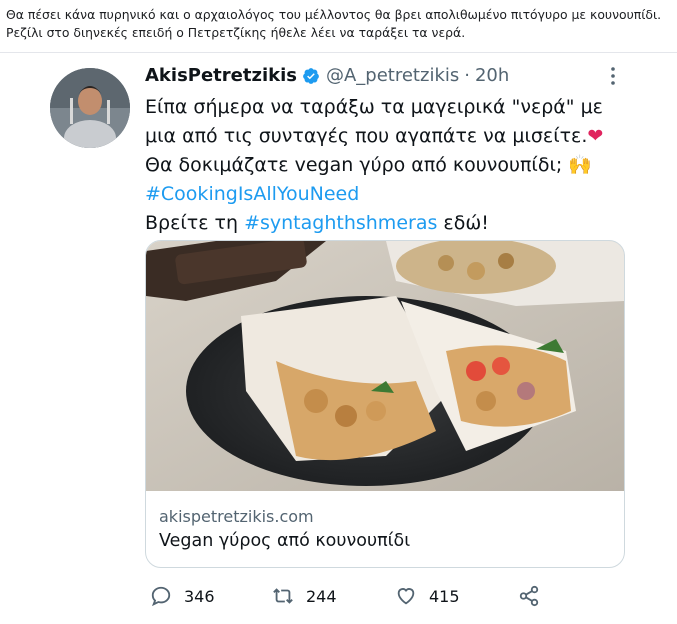 Image resolution: width=677 pixels, height=624 pixels. I want to click on timestamp: 20h, so click(492, 75).